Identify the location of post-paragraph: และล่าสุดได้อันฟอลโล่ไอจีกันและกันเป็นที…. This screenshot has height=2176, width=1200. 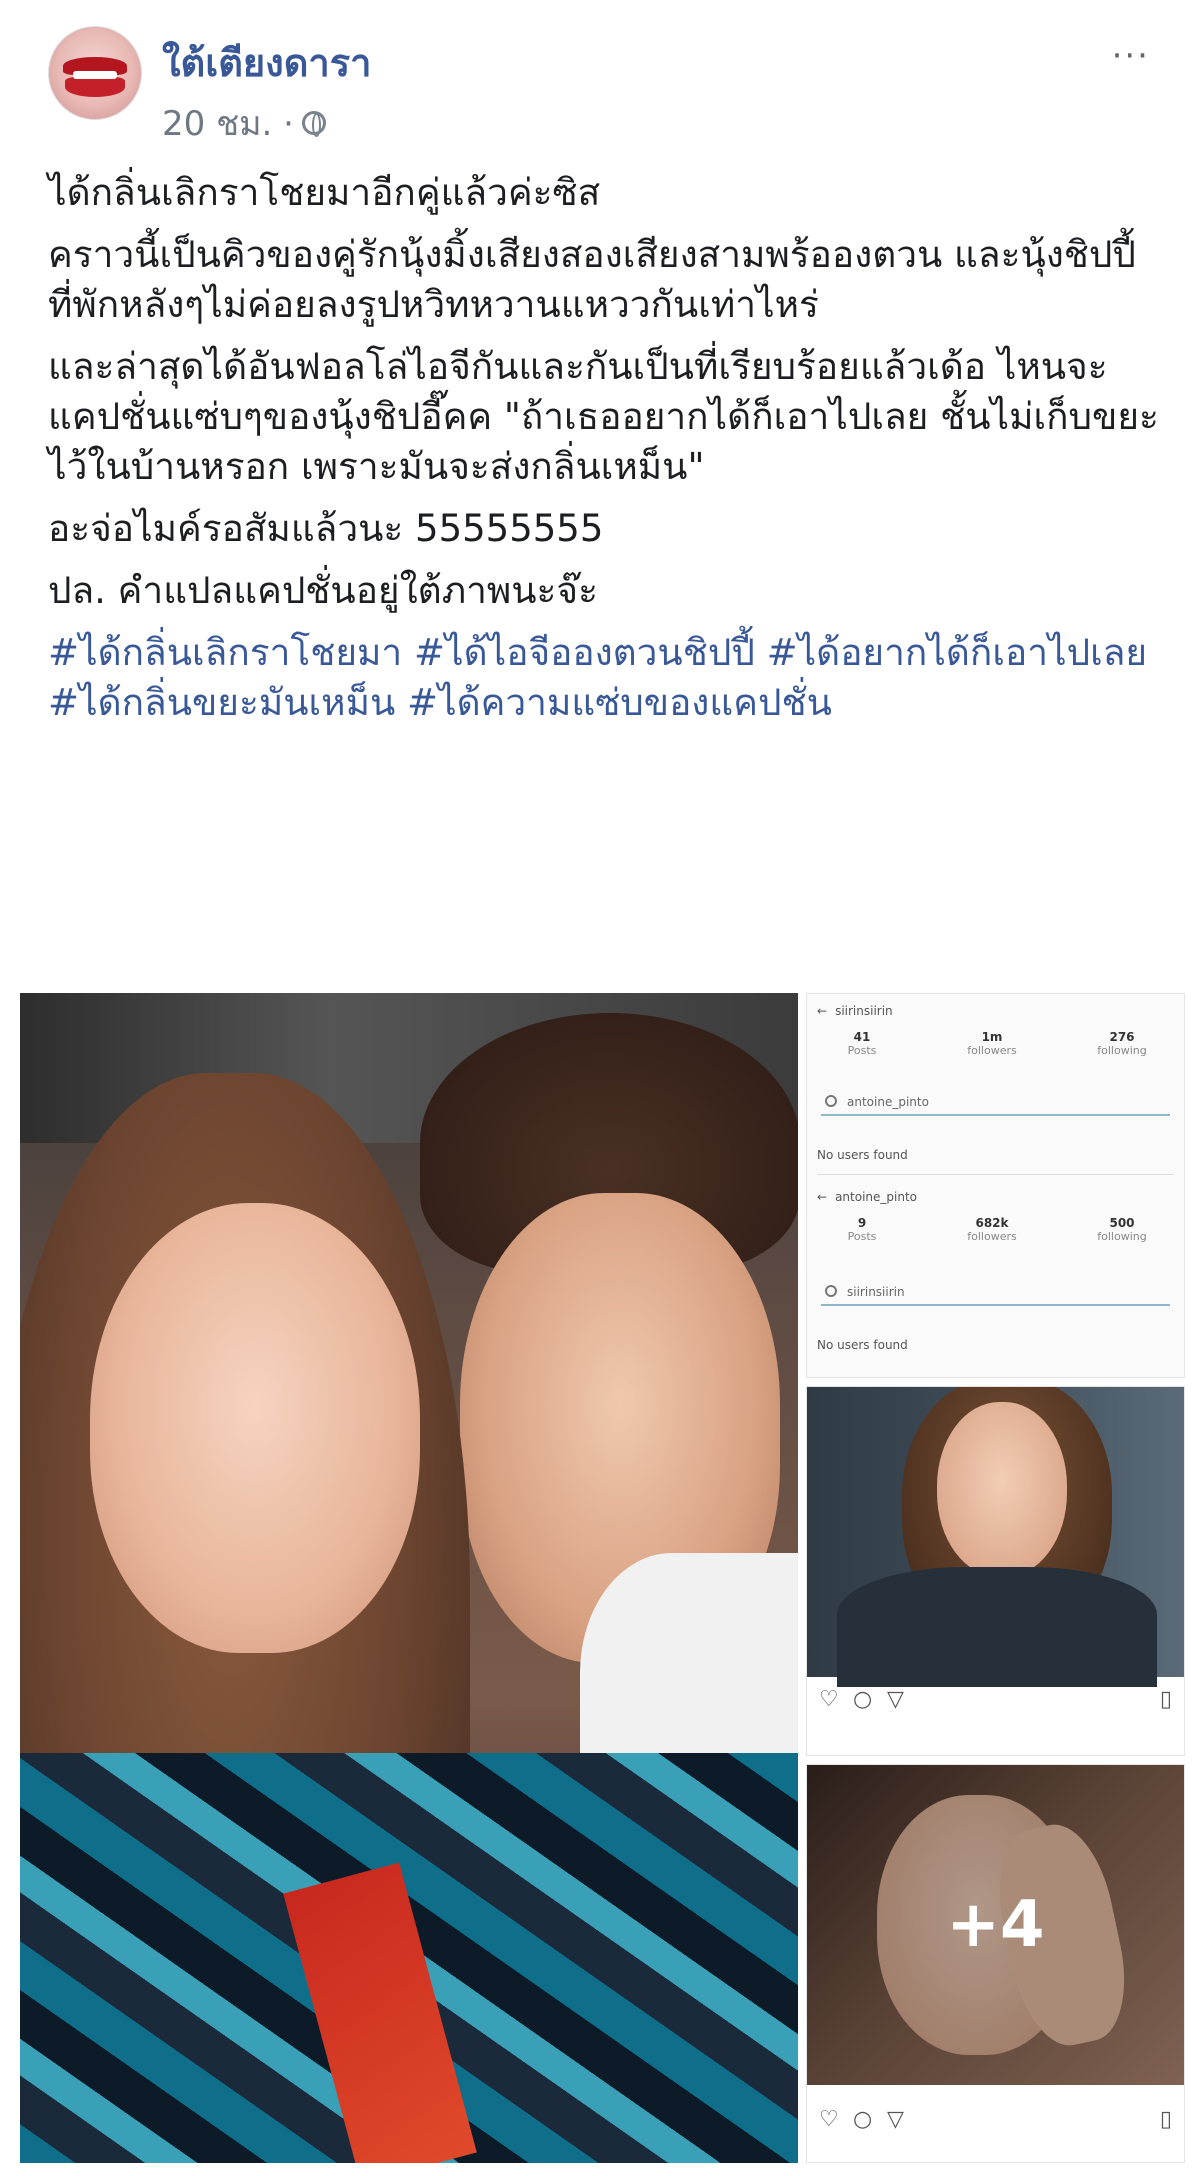
(603, 416).